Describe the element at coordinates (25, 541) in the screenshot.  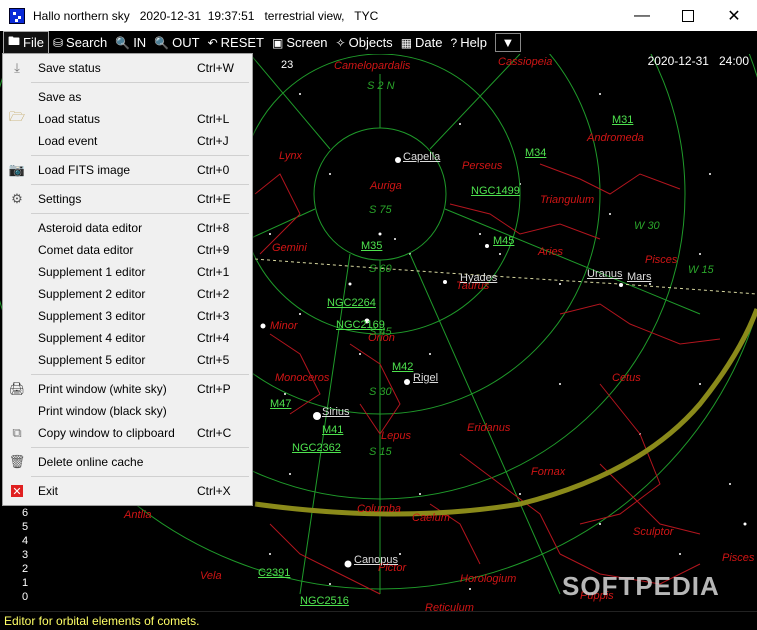
I see `magnitude-label: 4` at that location.